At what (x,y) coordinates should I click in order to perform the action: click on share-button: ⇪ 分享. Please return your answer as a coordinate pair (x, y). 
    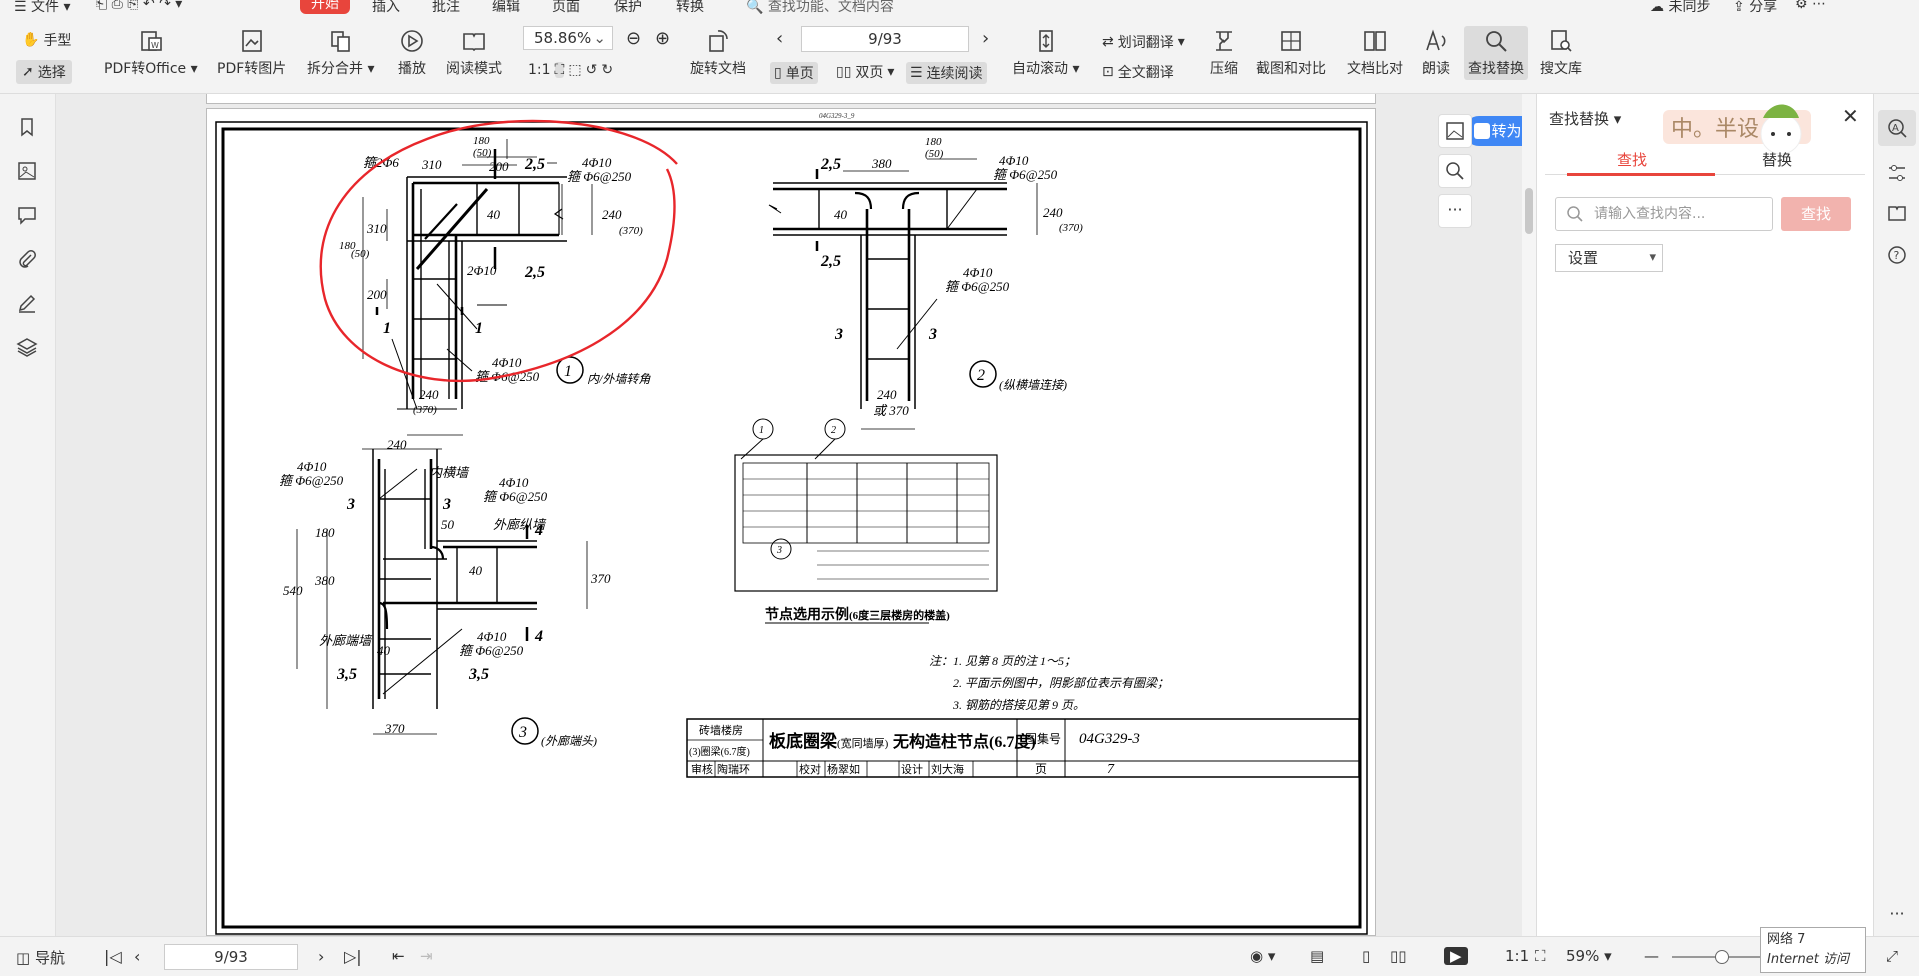
    Looking at the image, I should click on (1755, 7).